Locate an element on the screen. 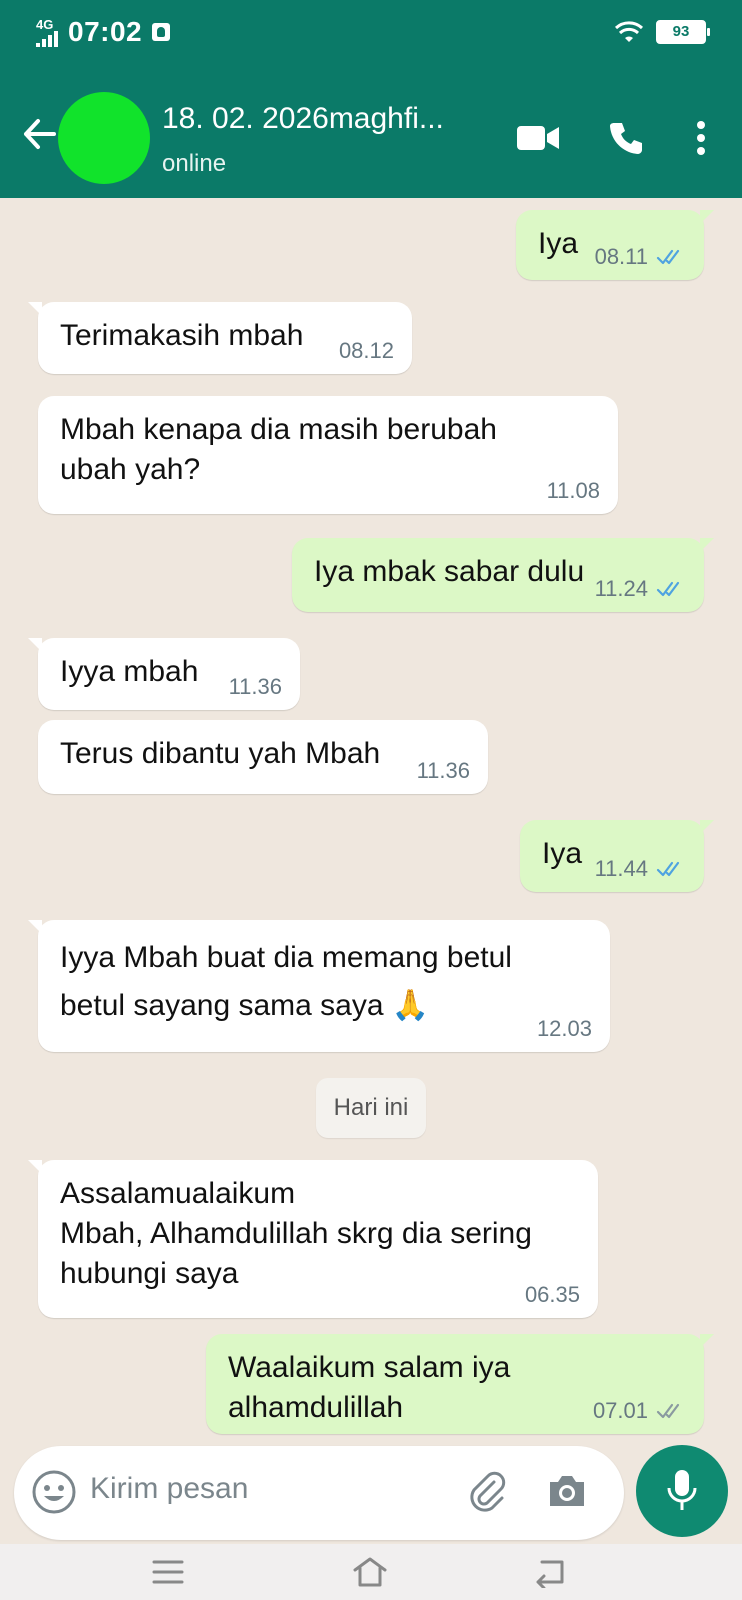  message-composer: Kirim pesan is located at coordinates (319, 1493).